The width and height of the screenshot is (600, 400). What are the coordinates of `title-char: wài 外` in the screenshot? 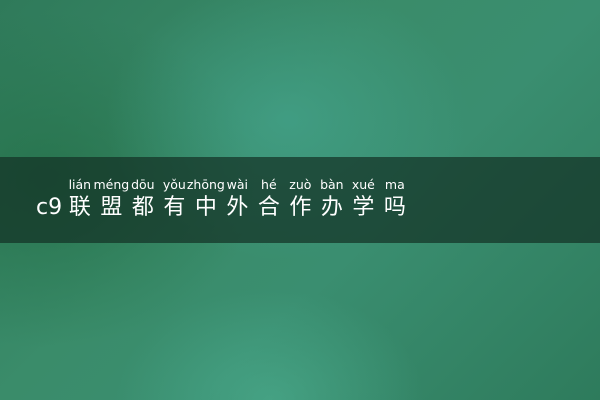 It's located at (238, 200).